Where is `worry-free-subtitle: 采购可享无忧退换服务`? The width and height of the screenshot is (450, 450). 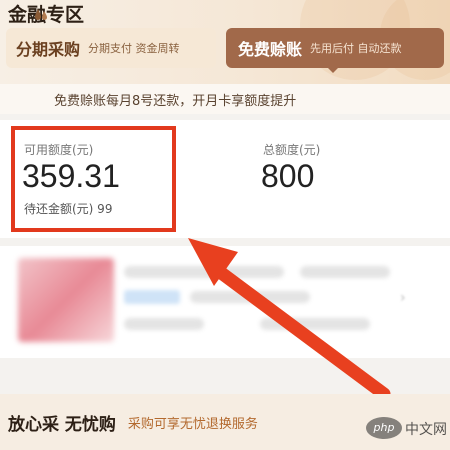
worry-free-subtitle: 采购可享无忧退换服务 is located at coordinates (192, 424).